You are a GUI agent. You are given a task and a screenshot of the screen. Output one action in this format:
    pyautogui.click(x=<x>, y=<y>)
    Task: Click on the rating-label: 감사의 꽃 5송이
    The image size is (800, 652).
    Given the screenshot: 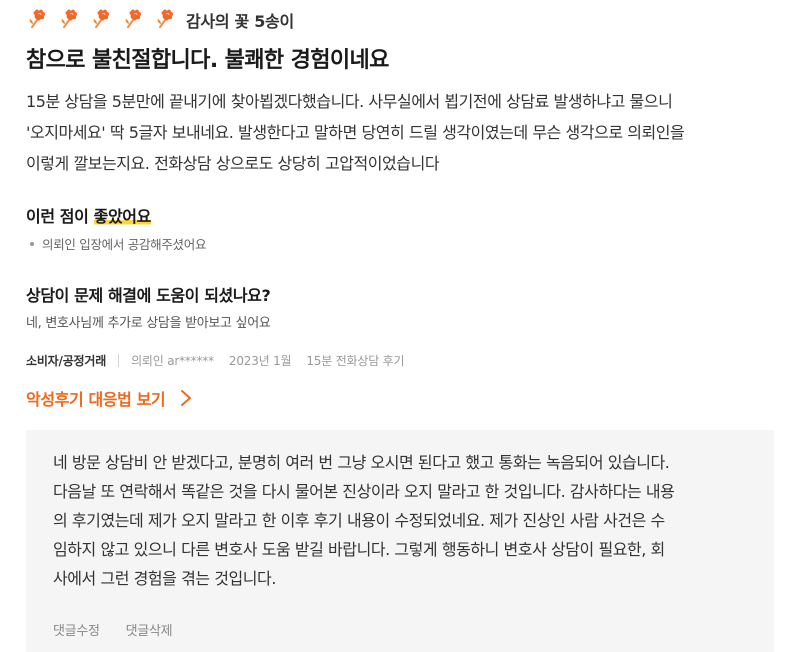 What is the action you would take?
    pyautogui.click(x=240, y=21)
    